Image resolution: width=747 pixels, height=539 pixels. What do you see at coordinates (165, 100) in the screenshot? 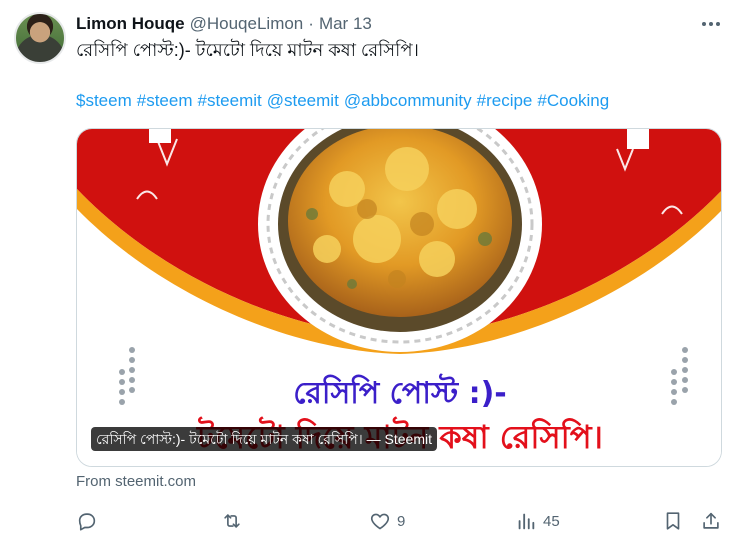
I see `hashtag-link: #steem` at bounding box center [165, 100].